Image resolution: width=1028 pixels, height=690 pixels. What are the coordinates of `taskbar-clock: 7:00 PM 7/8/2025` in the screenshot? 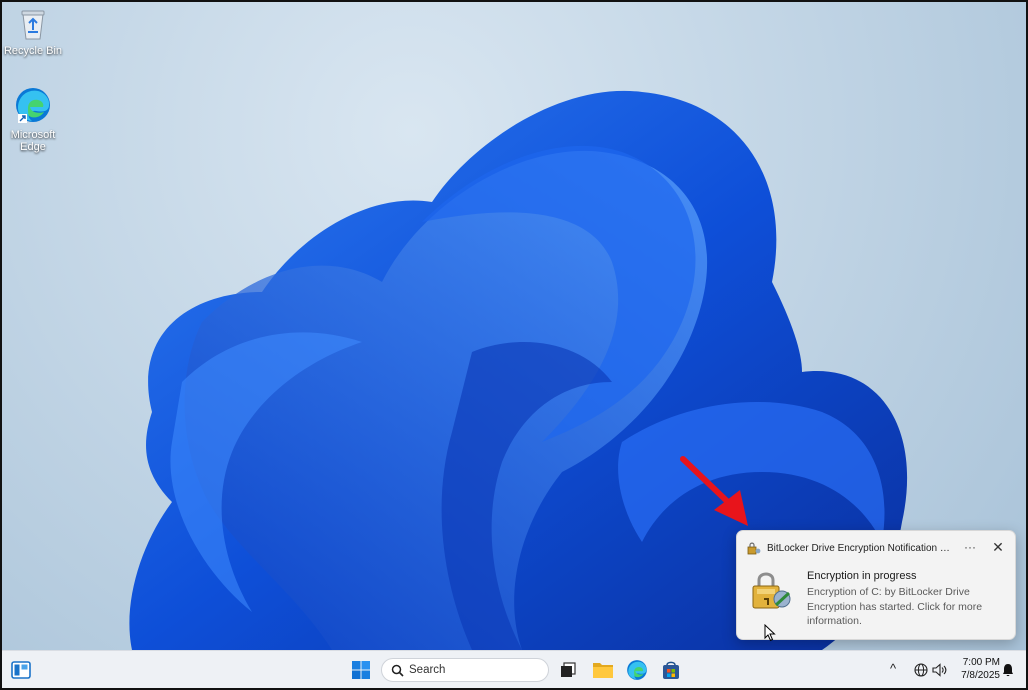 It's located at (975, 669).